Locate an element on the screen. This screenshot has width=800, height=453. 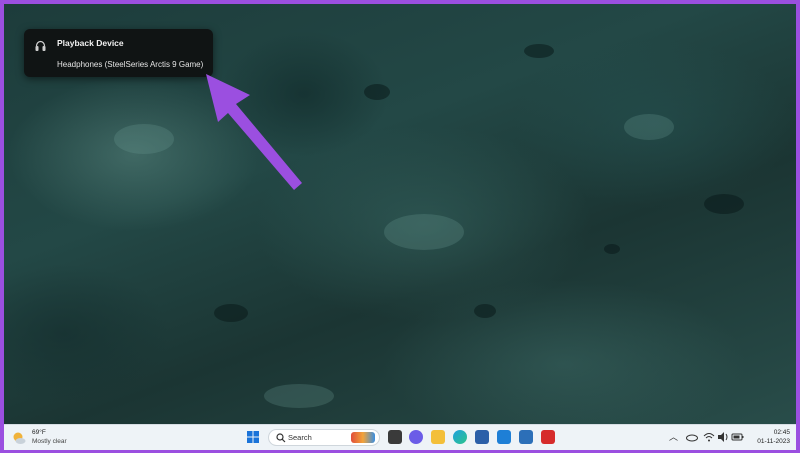
file-explorer-icon is located at coordinates (438, 437).